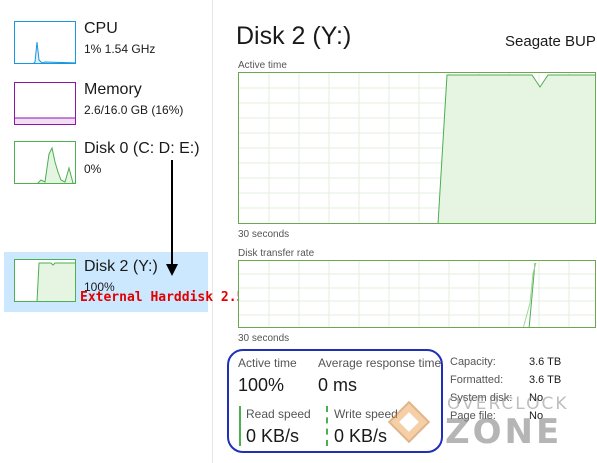 The image size is (597, 463). I want to click on watermark-bottom-text: ZONE, so click(504, 432).